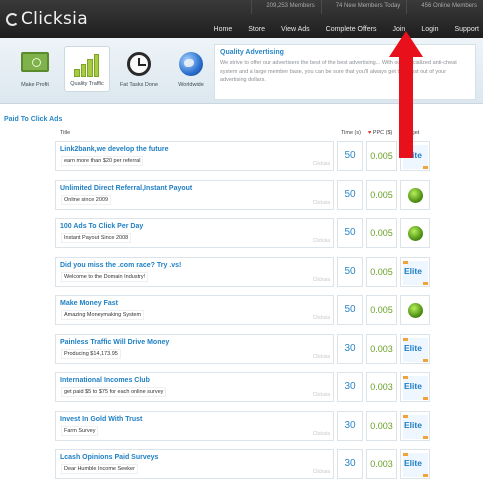  Describe the element at coordinates (370, 133) in the screenshot. I see `heart-icon: ♥` at that location.